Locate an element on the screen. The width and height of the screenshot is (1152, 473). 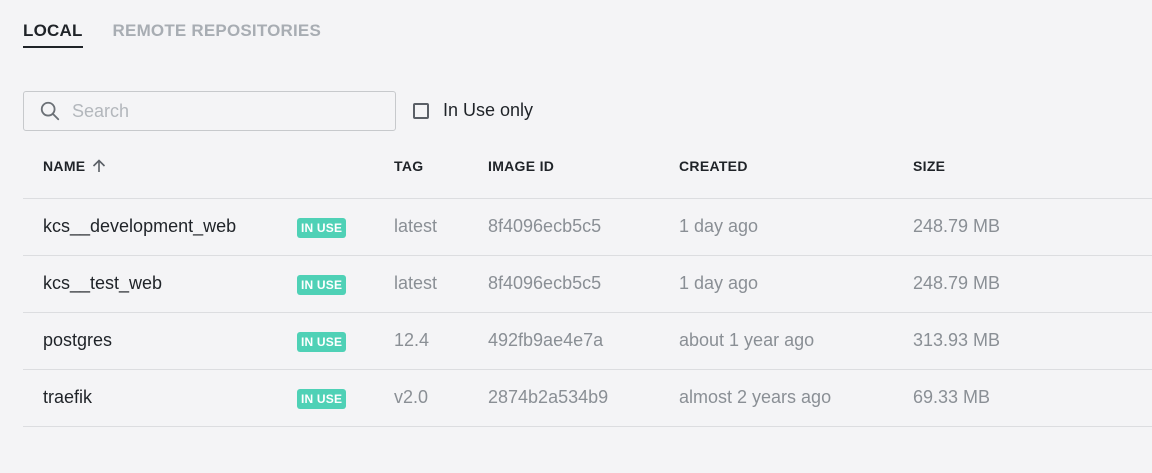
table-header: NAME TAG IMAGE ID CREATED SIZE is located at coordinates (587, 171).